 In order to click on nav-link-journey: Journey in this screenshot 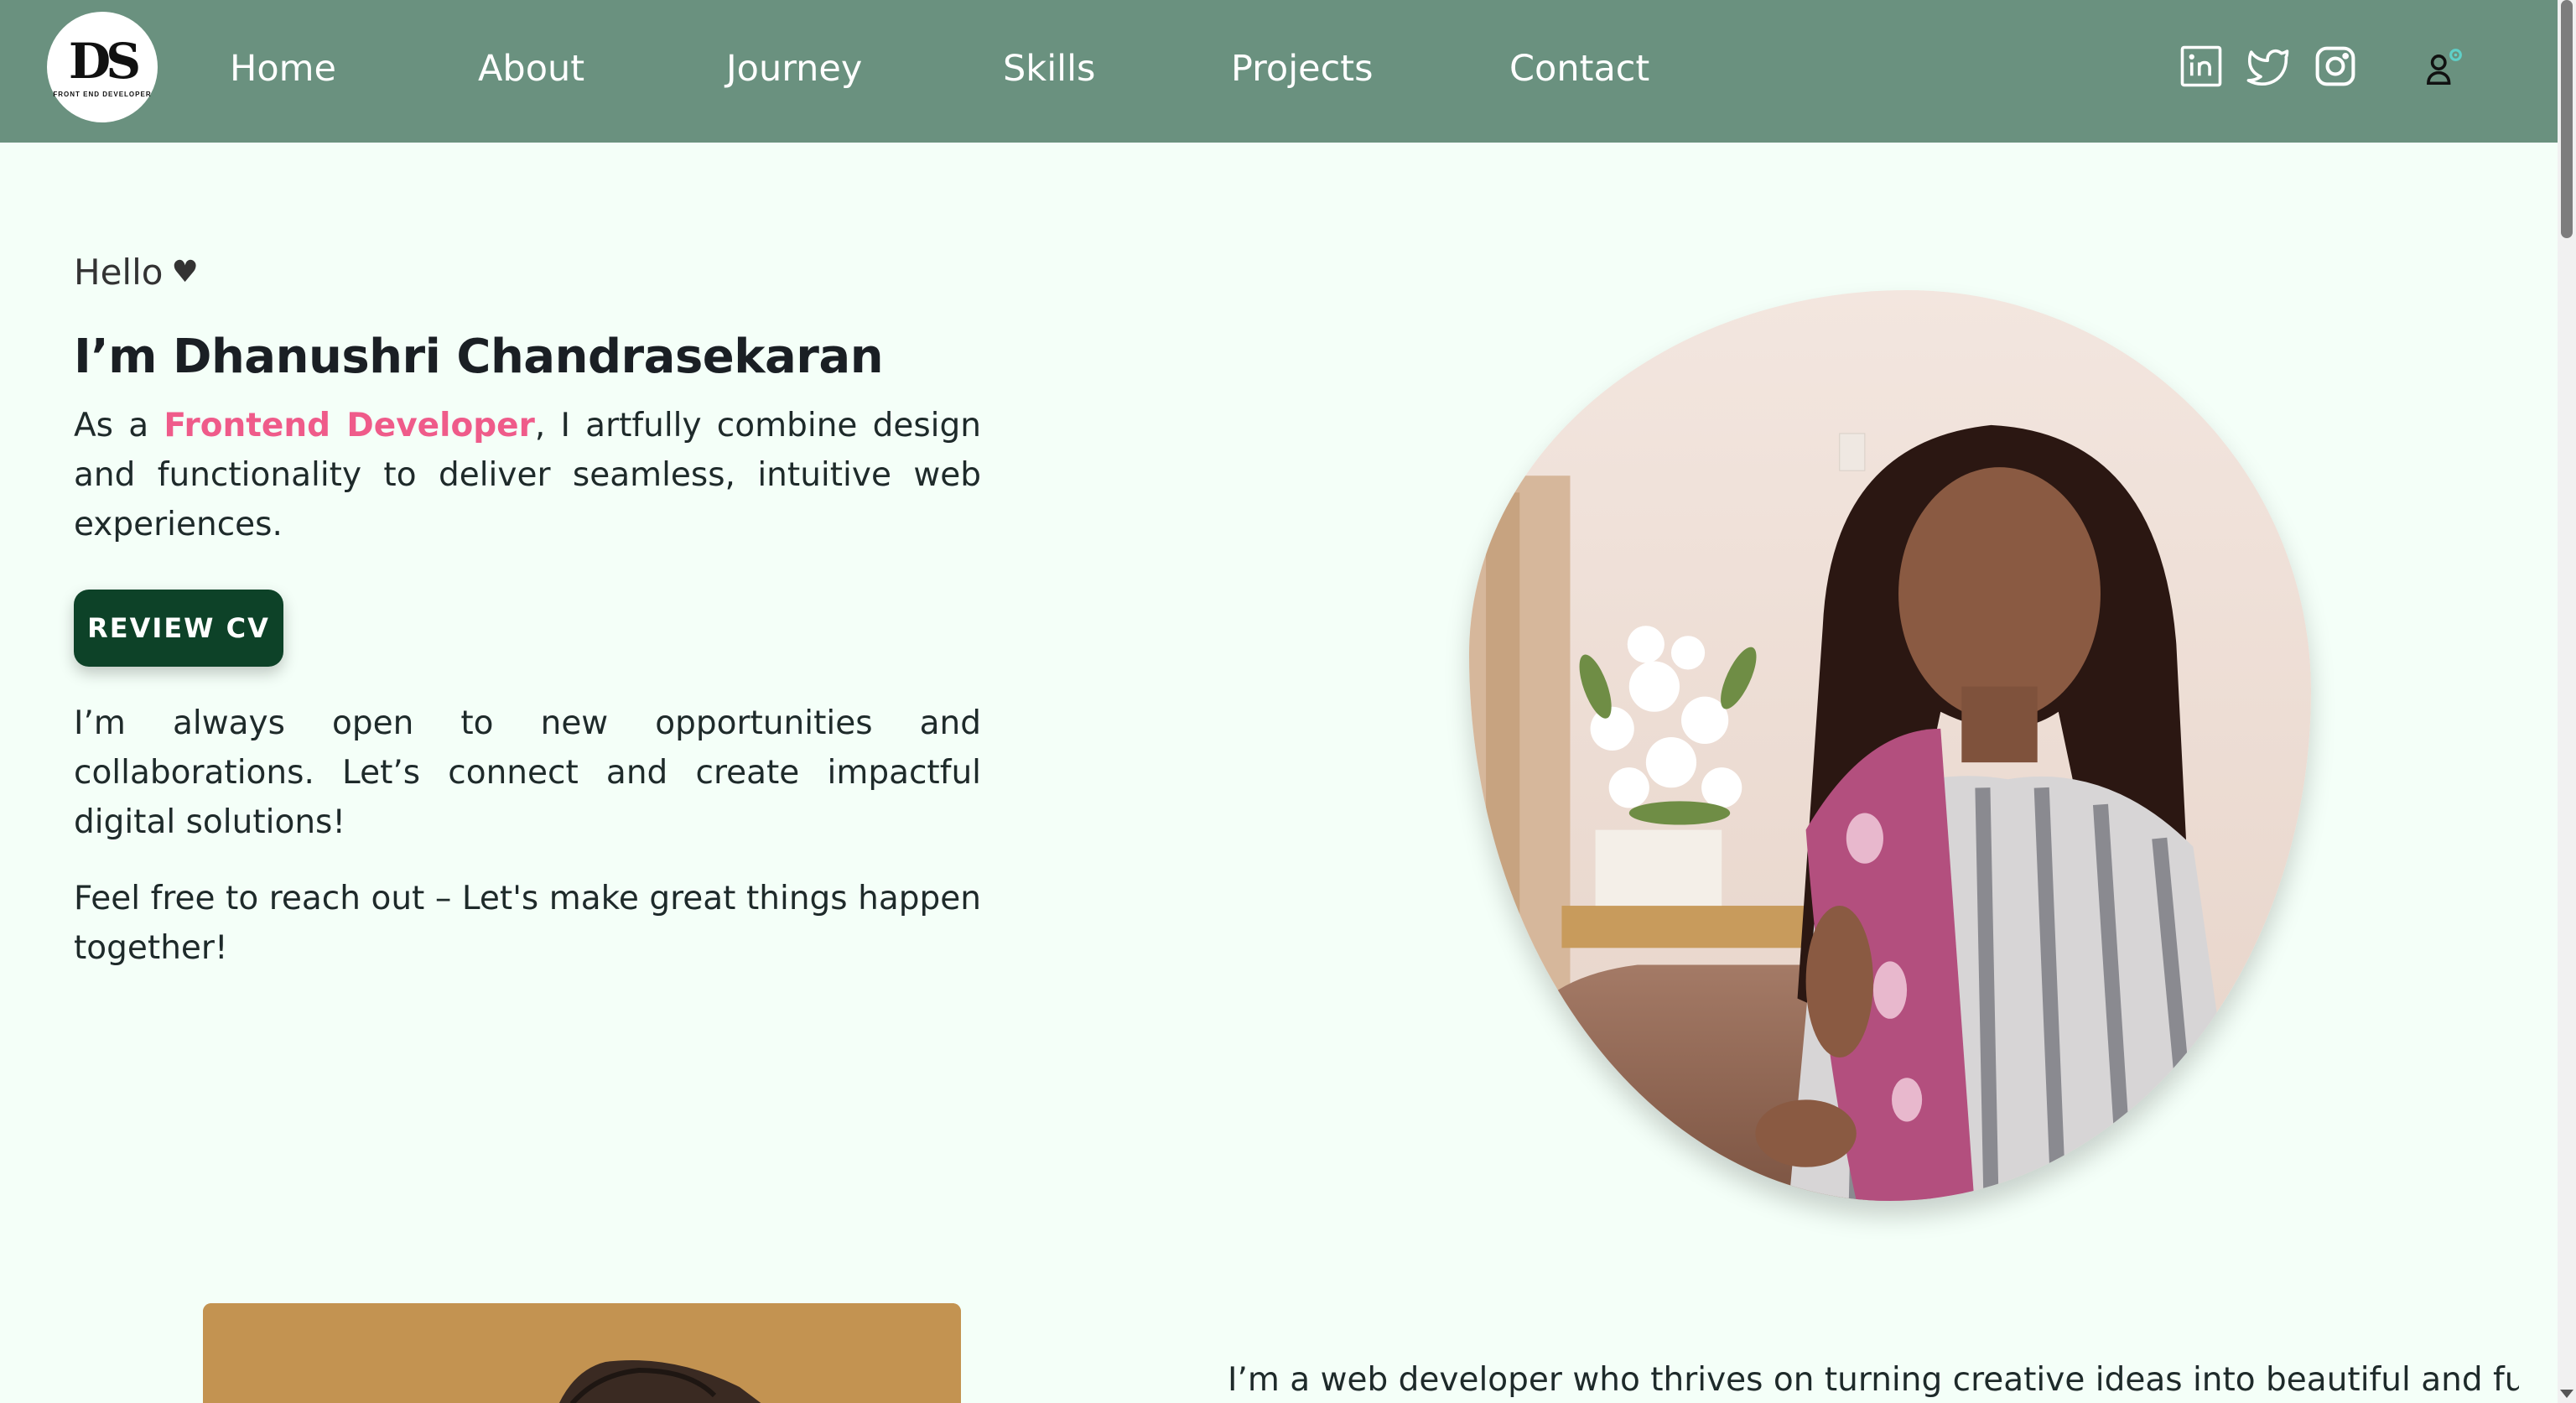, I will do `click(794, 69)`.